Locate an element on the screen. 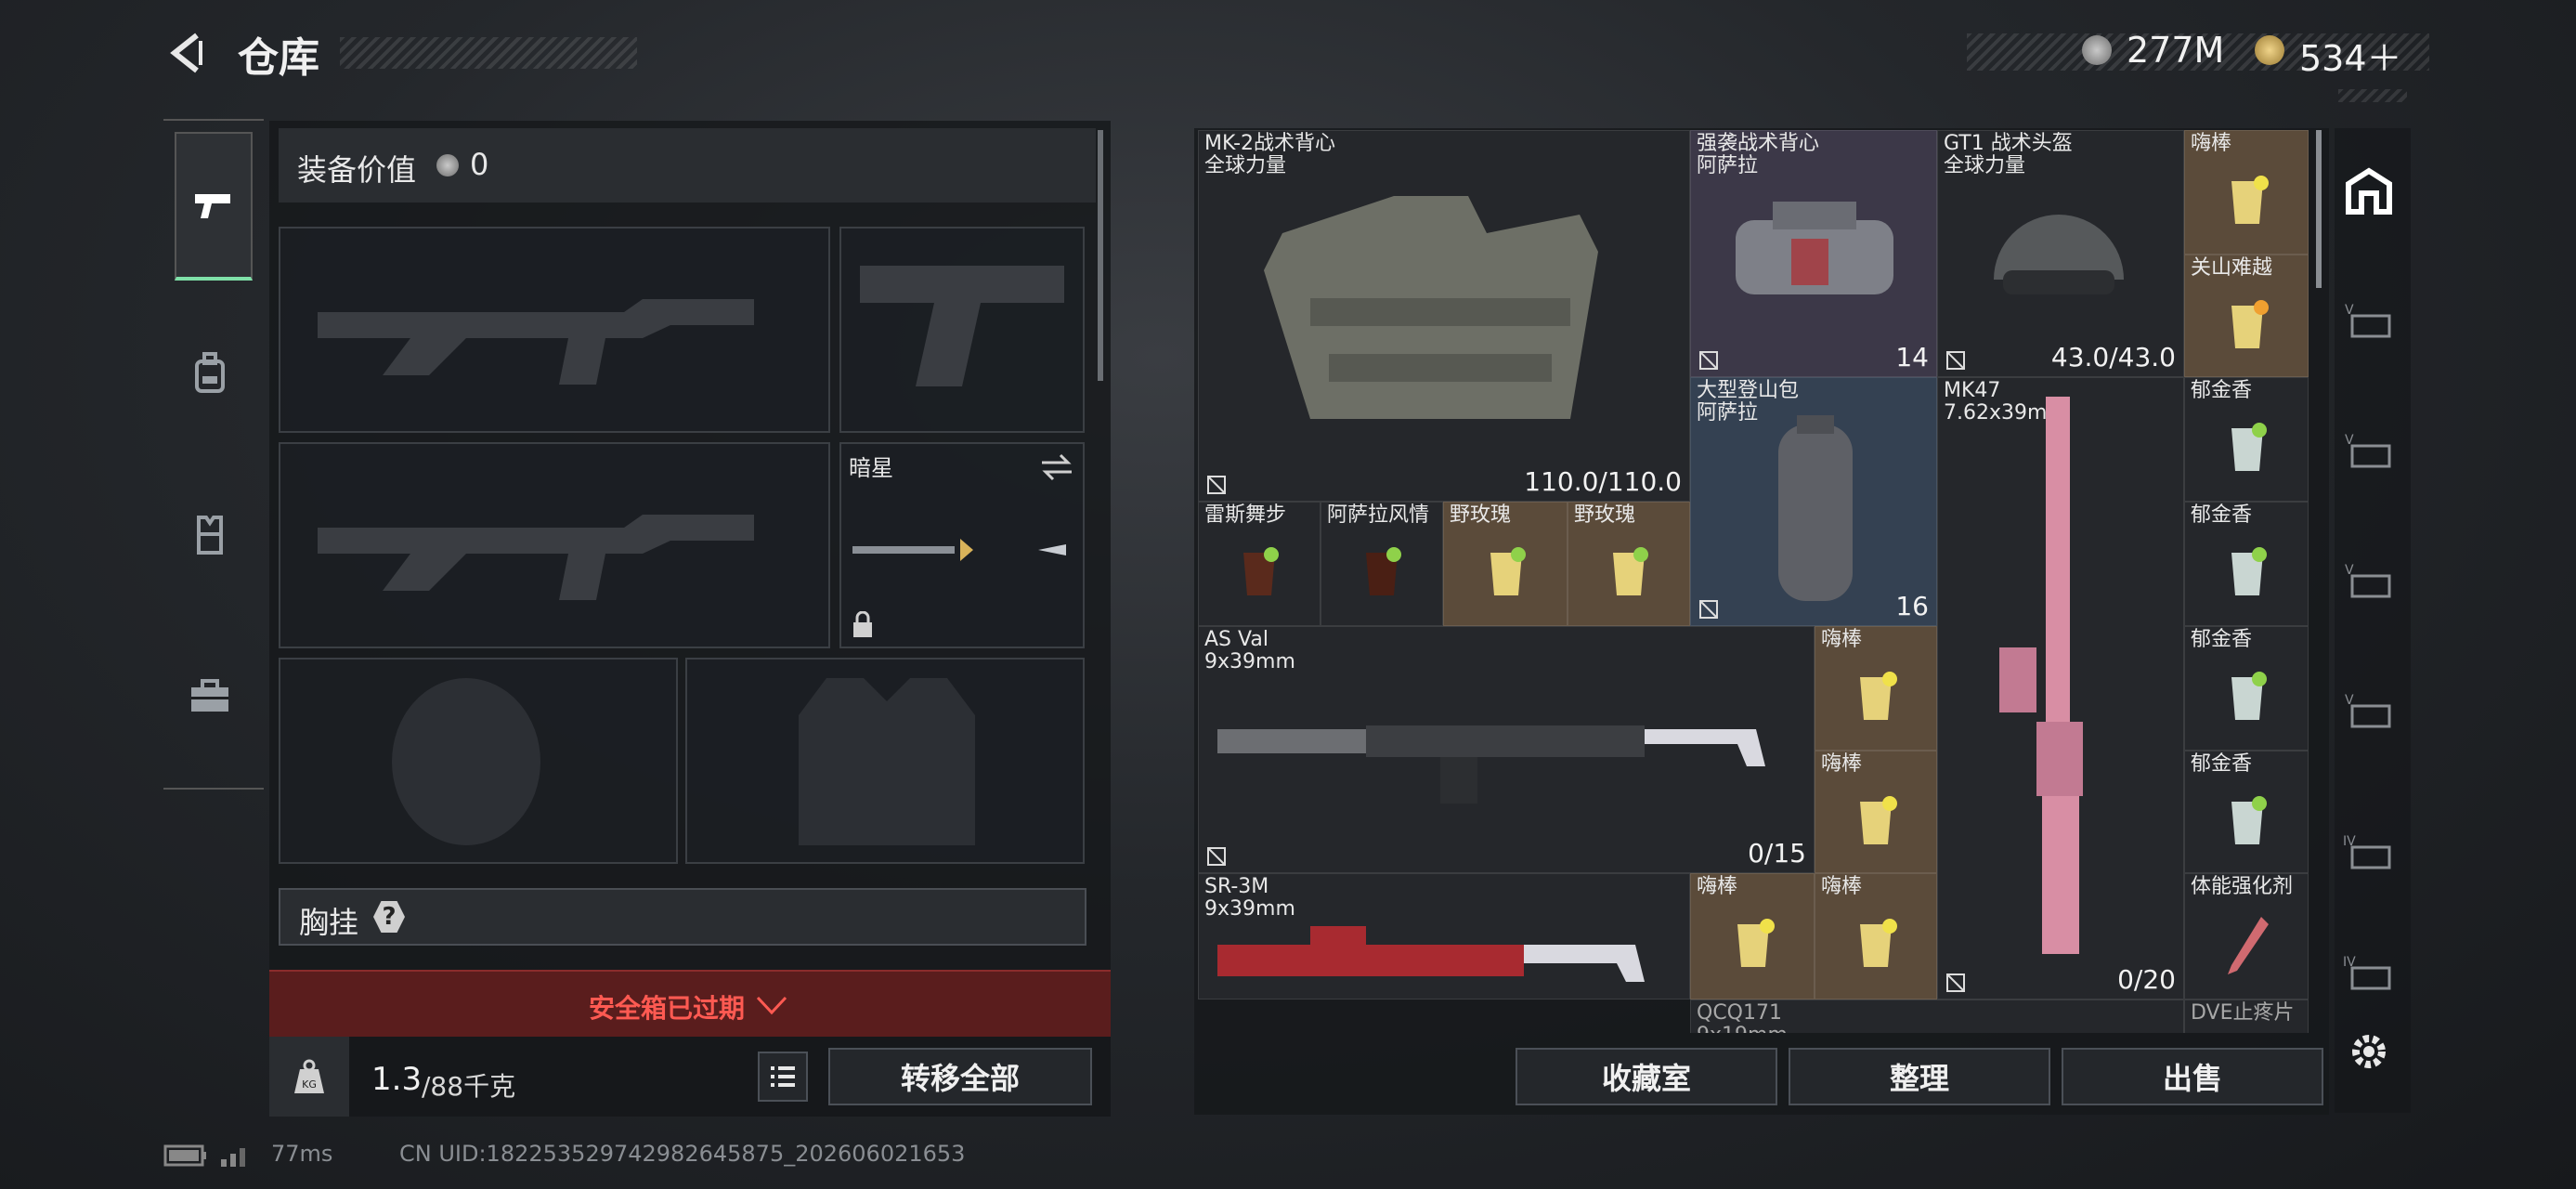 The height and width of the screenshot is (1189, 2576). secondary-weapon-slot is located at coordinates (962, 330).